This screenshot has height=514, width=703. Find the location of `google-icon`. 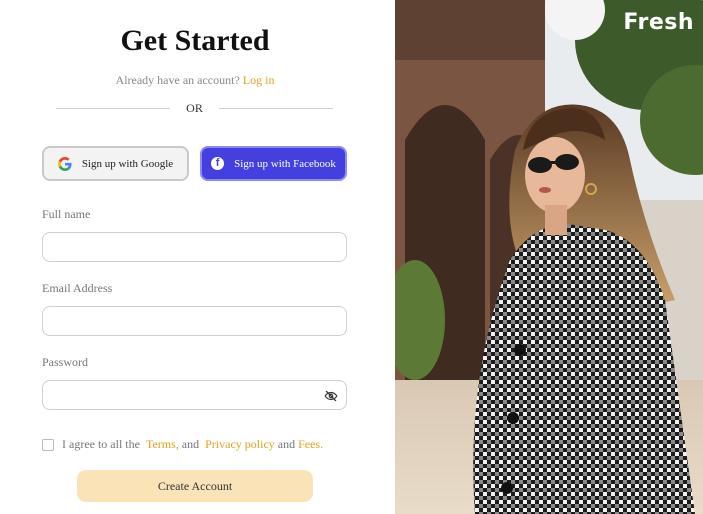

google-icon is located at coordinates (64, 163).